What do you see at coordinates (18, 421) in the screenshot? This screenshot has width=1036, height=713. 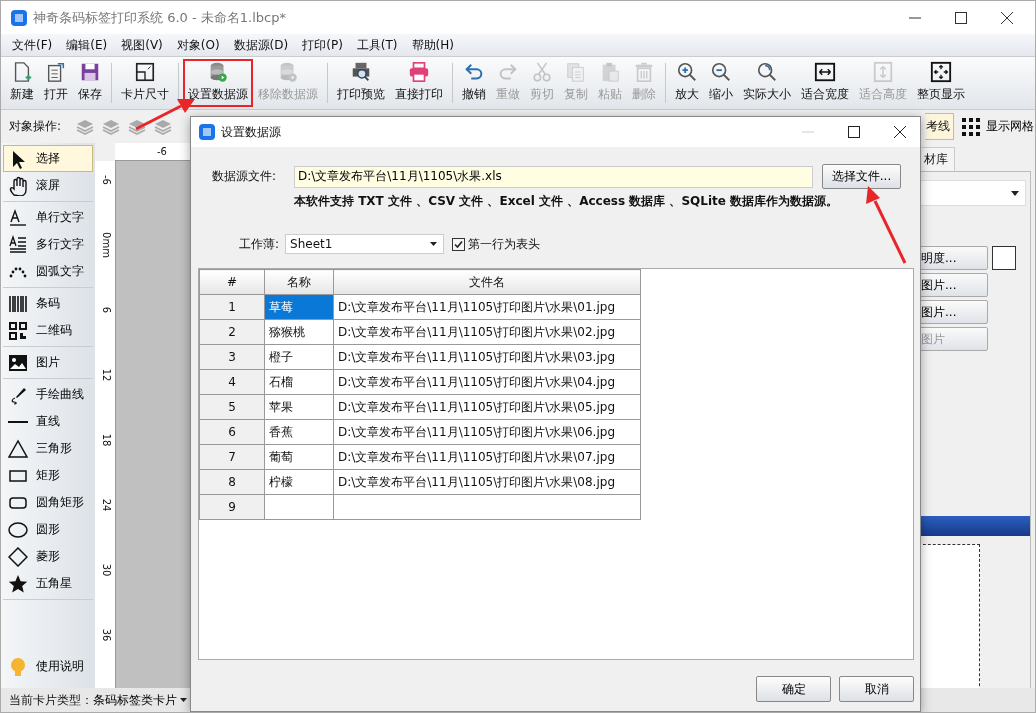 I see `line-icon` at bounding box center [18, 421].